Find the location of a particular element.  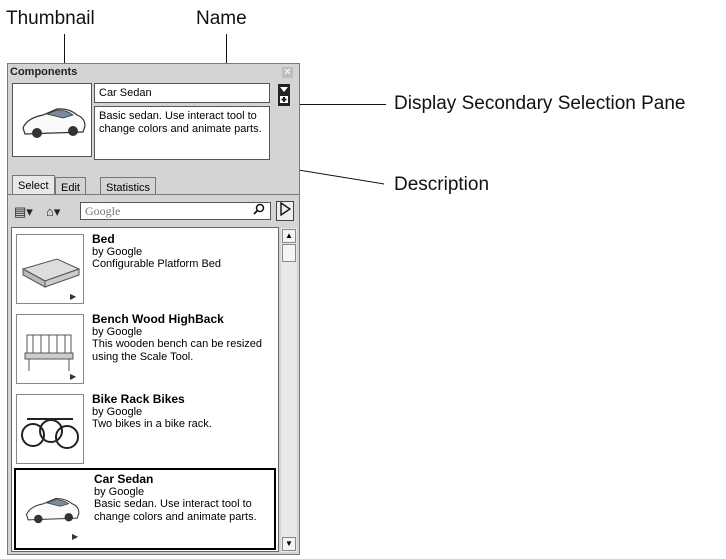

scroll-up-icon: ▲ is located at coordinates (289, 236).